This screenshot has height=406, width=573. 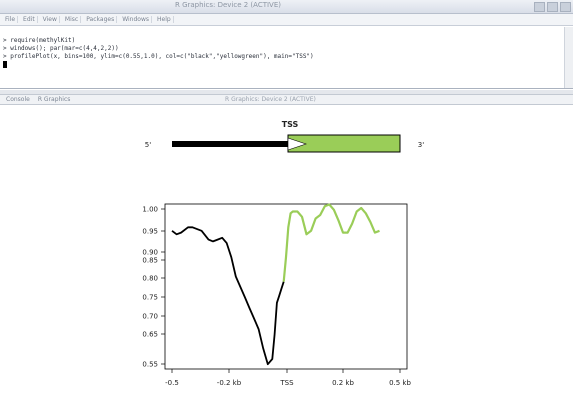 What do you see at coordinates (230, 144) in the screenshot?
I see `upstream-bar` at bounding box center [230, 144].